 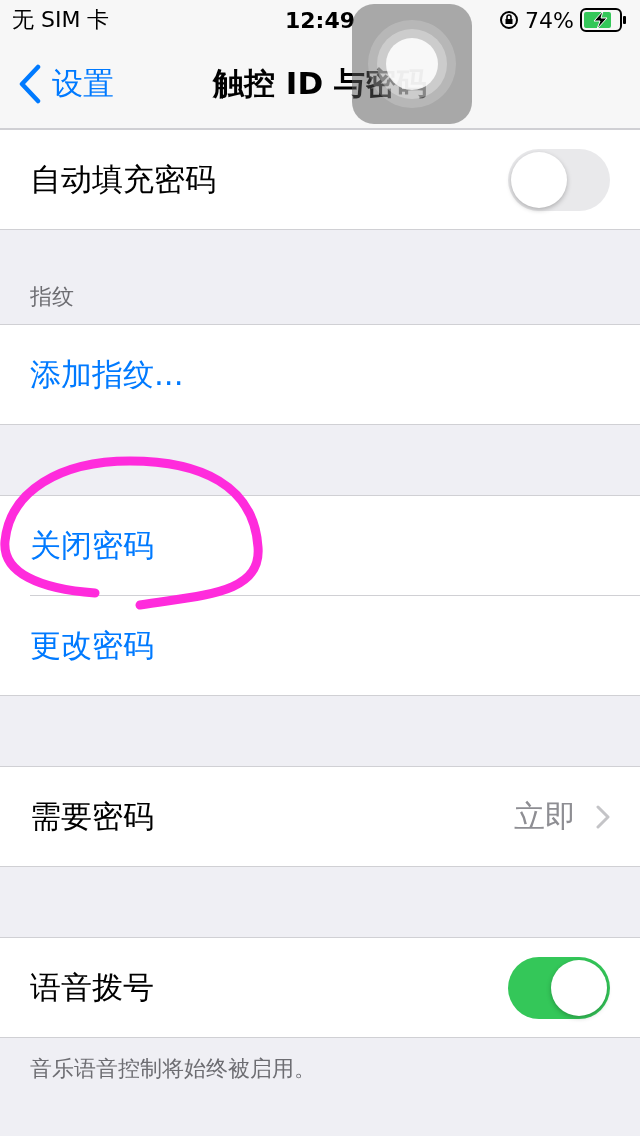 What do you see at coordinates (549, 20) in the screenshot?
I see `battery-percent: 74%` at bounding box center [549, 20].